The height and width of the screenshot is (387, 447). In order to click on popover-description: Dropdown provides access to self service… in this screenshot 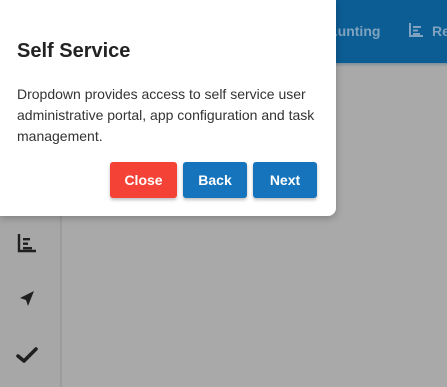, I will do `click(166, 115)`.